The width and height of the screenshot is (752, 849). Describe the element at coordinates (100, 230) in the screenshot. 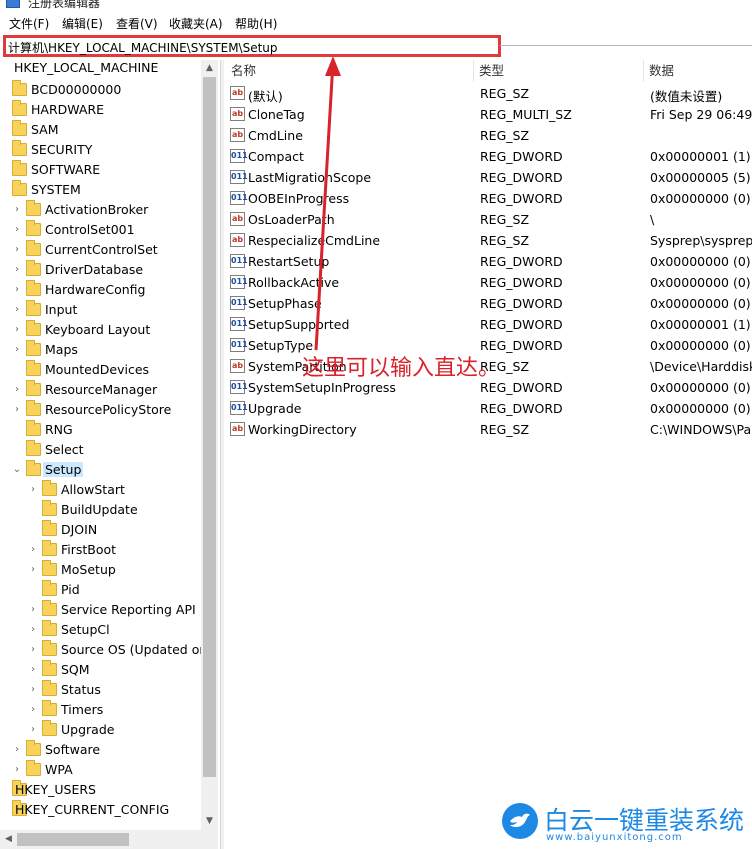

I see `tree-item: › ControlSet001` at that location.